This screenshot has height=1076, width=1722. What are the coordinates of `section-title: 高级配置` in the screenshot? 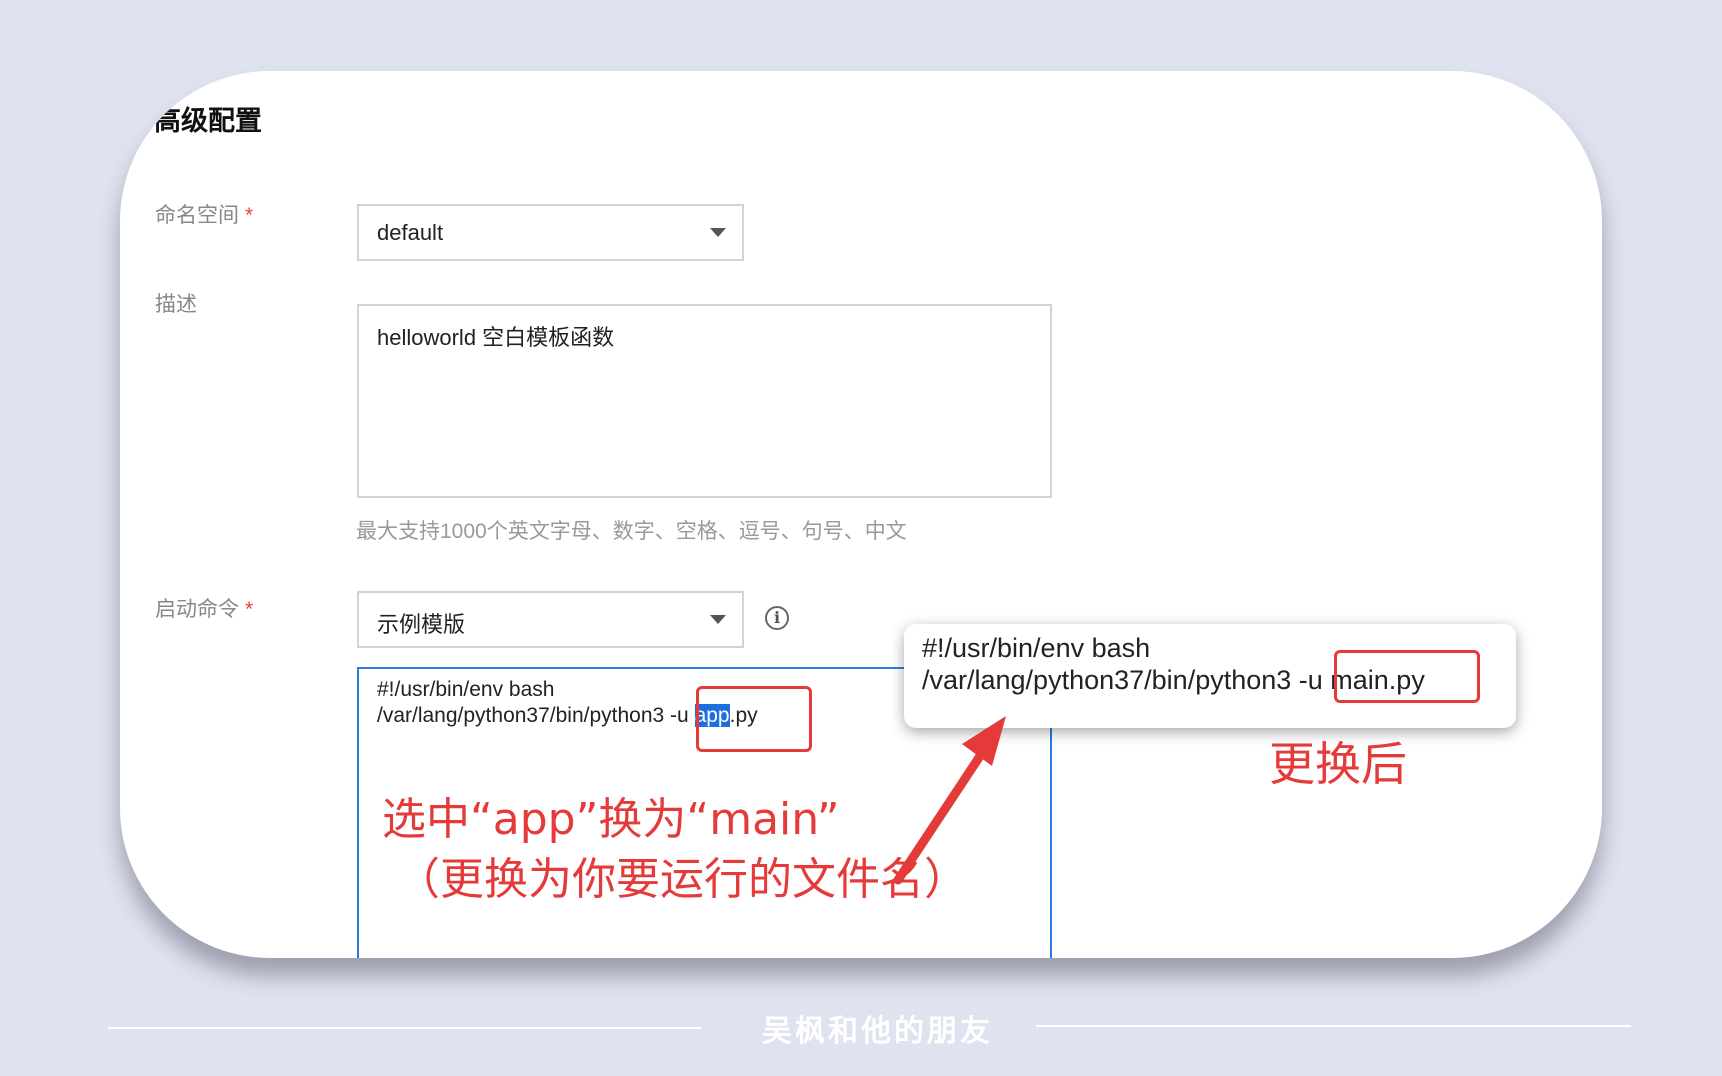 It's located at (208, 121).